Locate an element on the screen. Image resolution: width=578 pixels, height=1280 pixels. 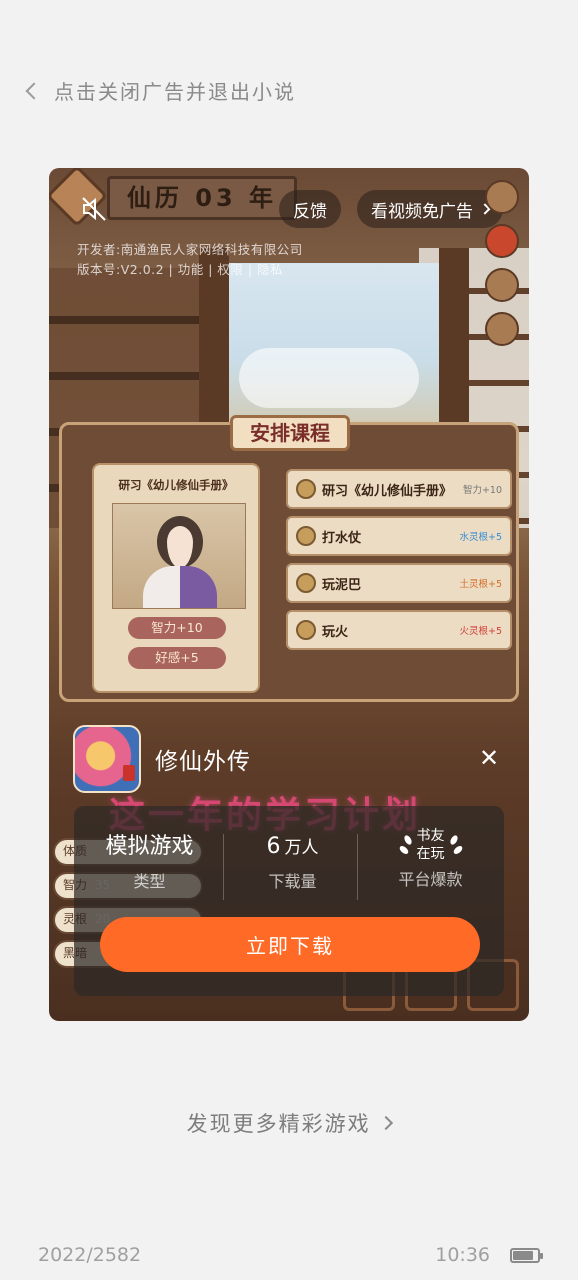
feedback-button: 反馈 is located at coordinates (310, 209).